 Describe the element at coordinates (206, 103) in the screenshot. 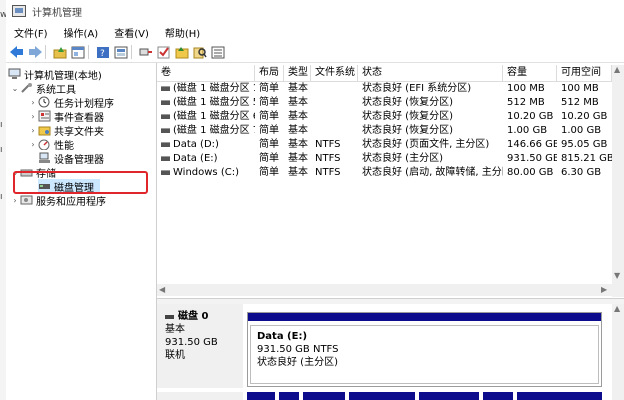

I see `cell-volume: (磁盘 1 磁盘分区 5)` at that location.